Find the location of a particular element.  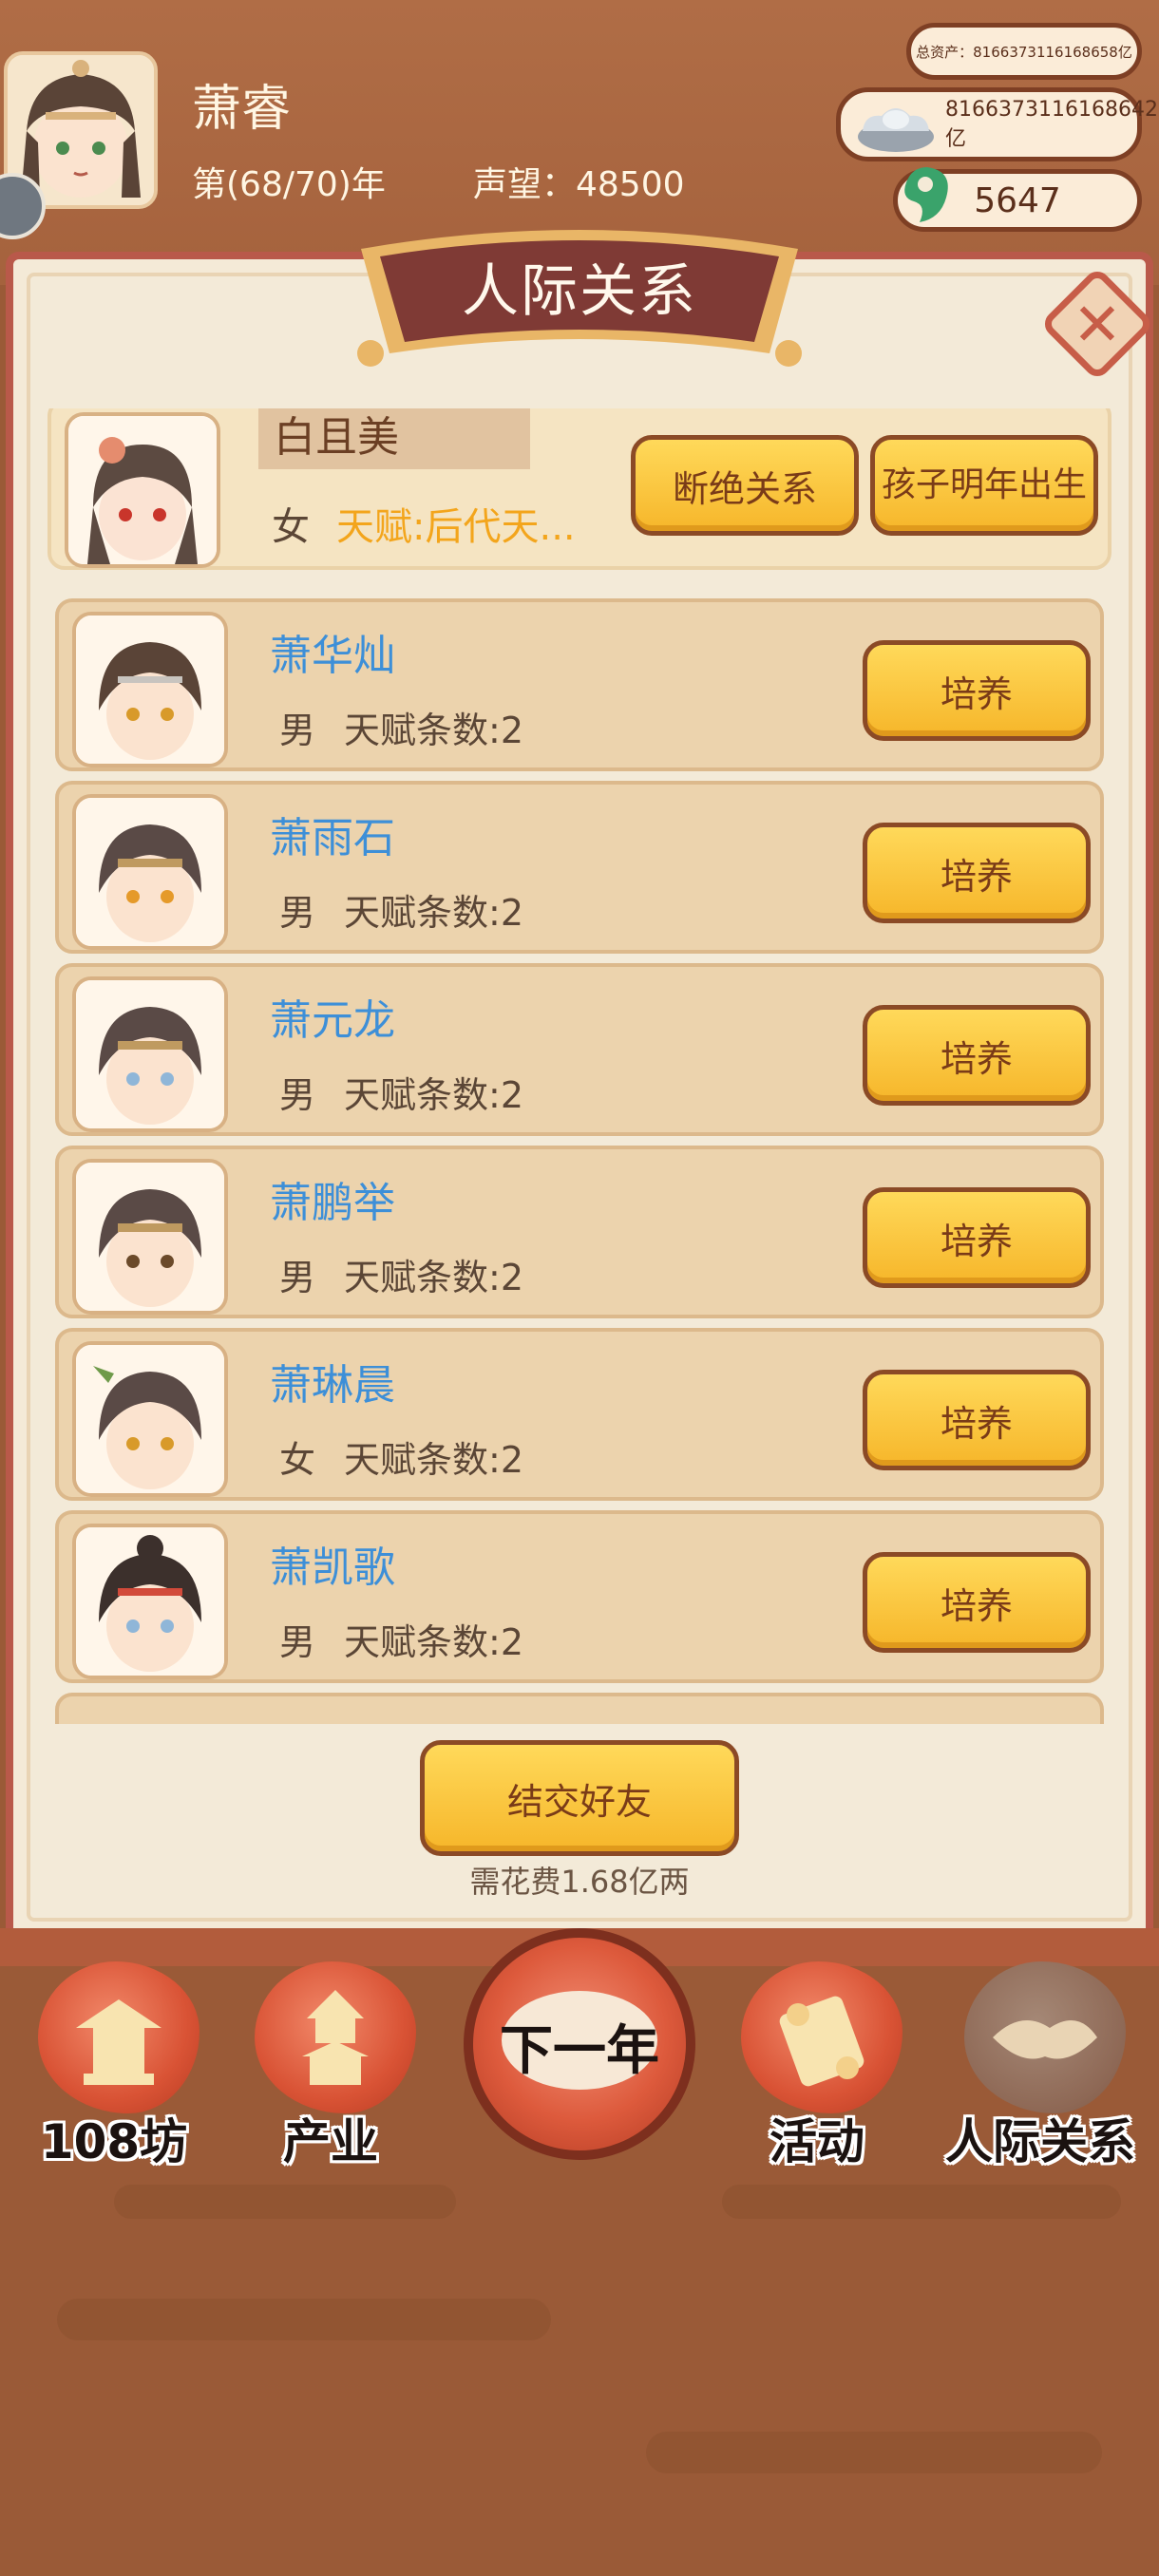

child-name: 萧雨石 is located at coordinates (332, 838).